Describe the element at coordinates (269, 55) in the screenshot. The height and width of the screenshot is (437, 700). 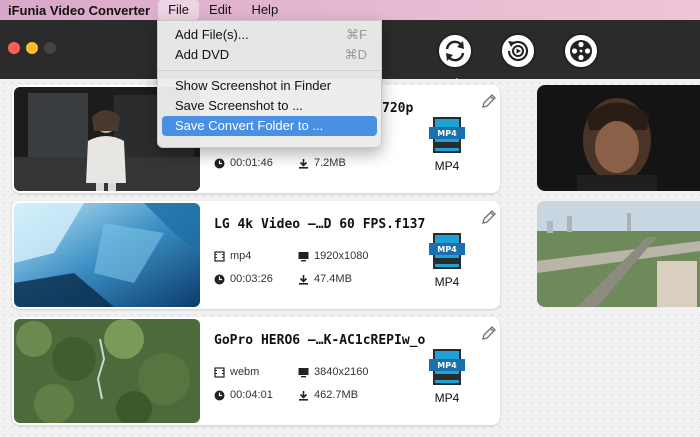
I see `menu-item-add-dvd: Add DVD ⌘D` at that location.